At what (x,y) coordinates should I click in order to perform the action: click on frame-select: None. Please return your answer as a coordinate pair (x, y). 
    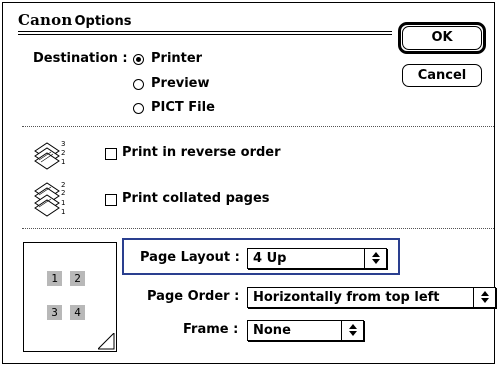
    Looking at the image, I should click on (305, 330).